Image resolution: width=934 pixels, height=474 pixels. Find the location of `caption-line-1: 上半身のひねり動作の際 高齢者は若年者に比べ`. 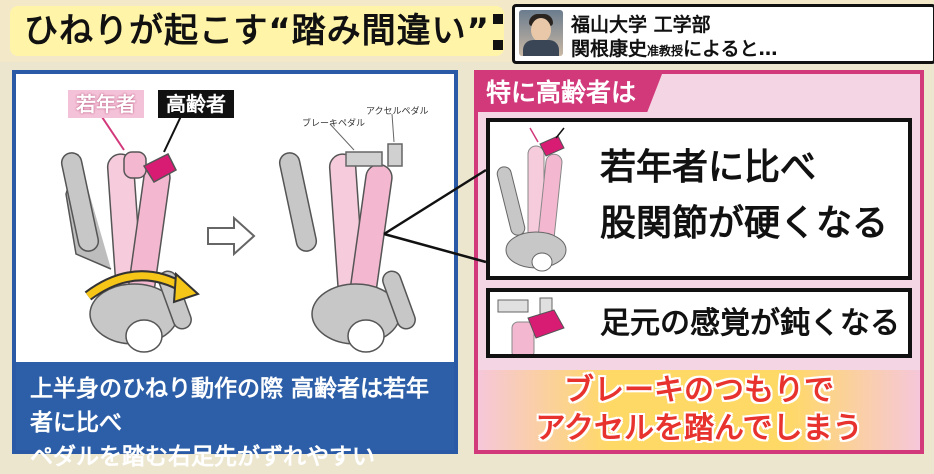

caption-line-1: 上半身のひねり動作の際 高齢者は若年者に比べ is located at coordinates (230, 406).